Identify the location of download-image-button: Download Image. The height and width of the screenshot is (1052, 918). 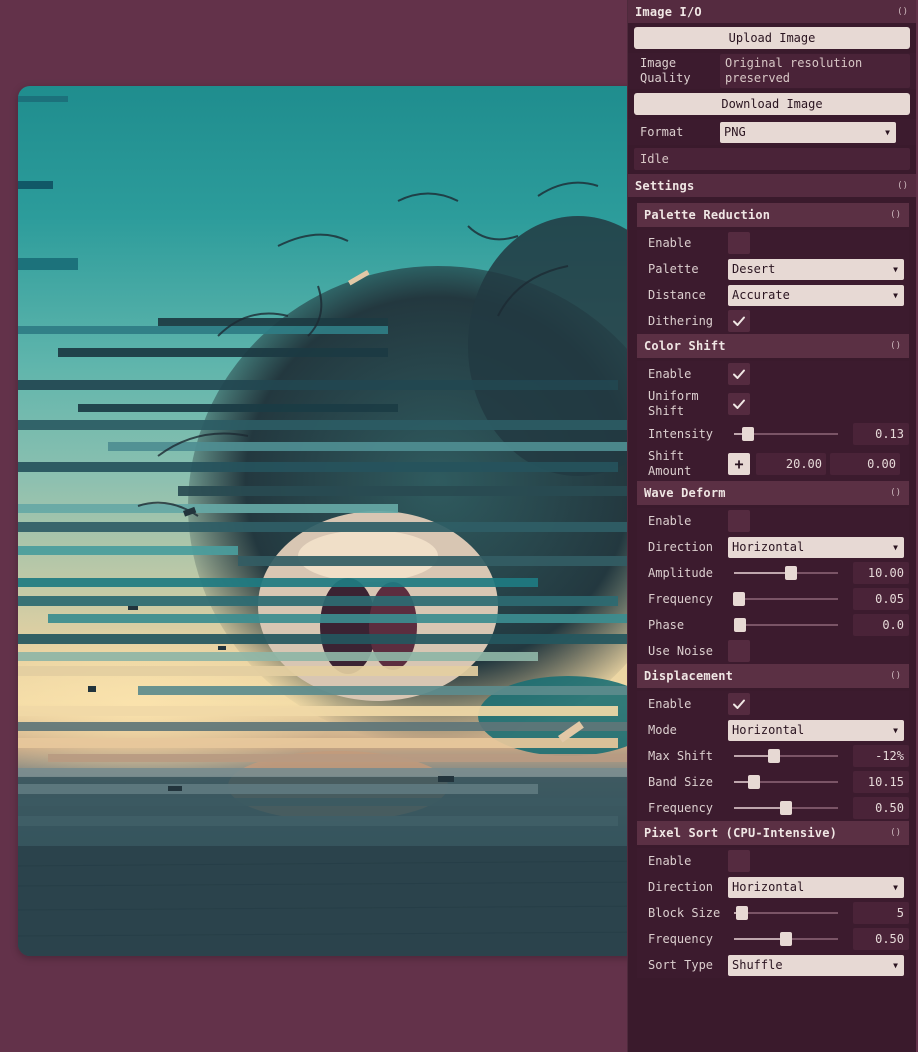
(772, 104).